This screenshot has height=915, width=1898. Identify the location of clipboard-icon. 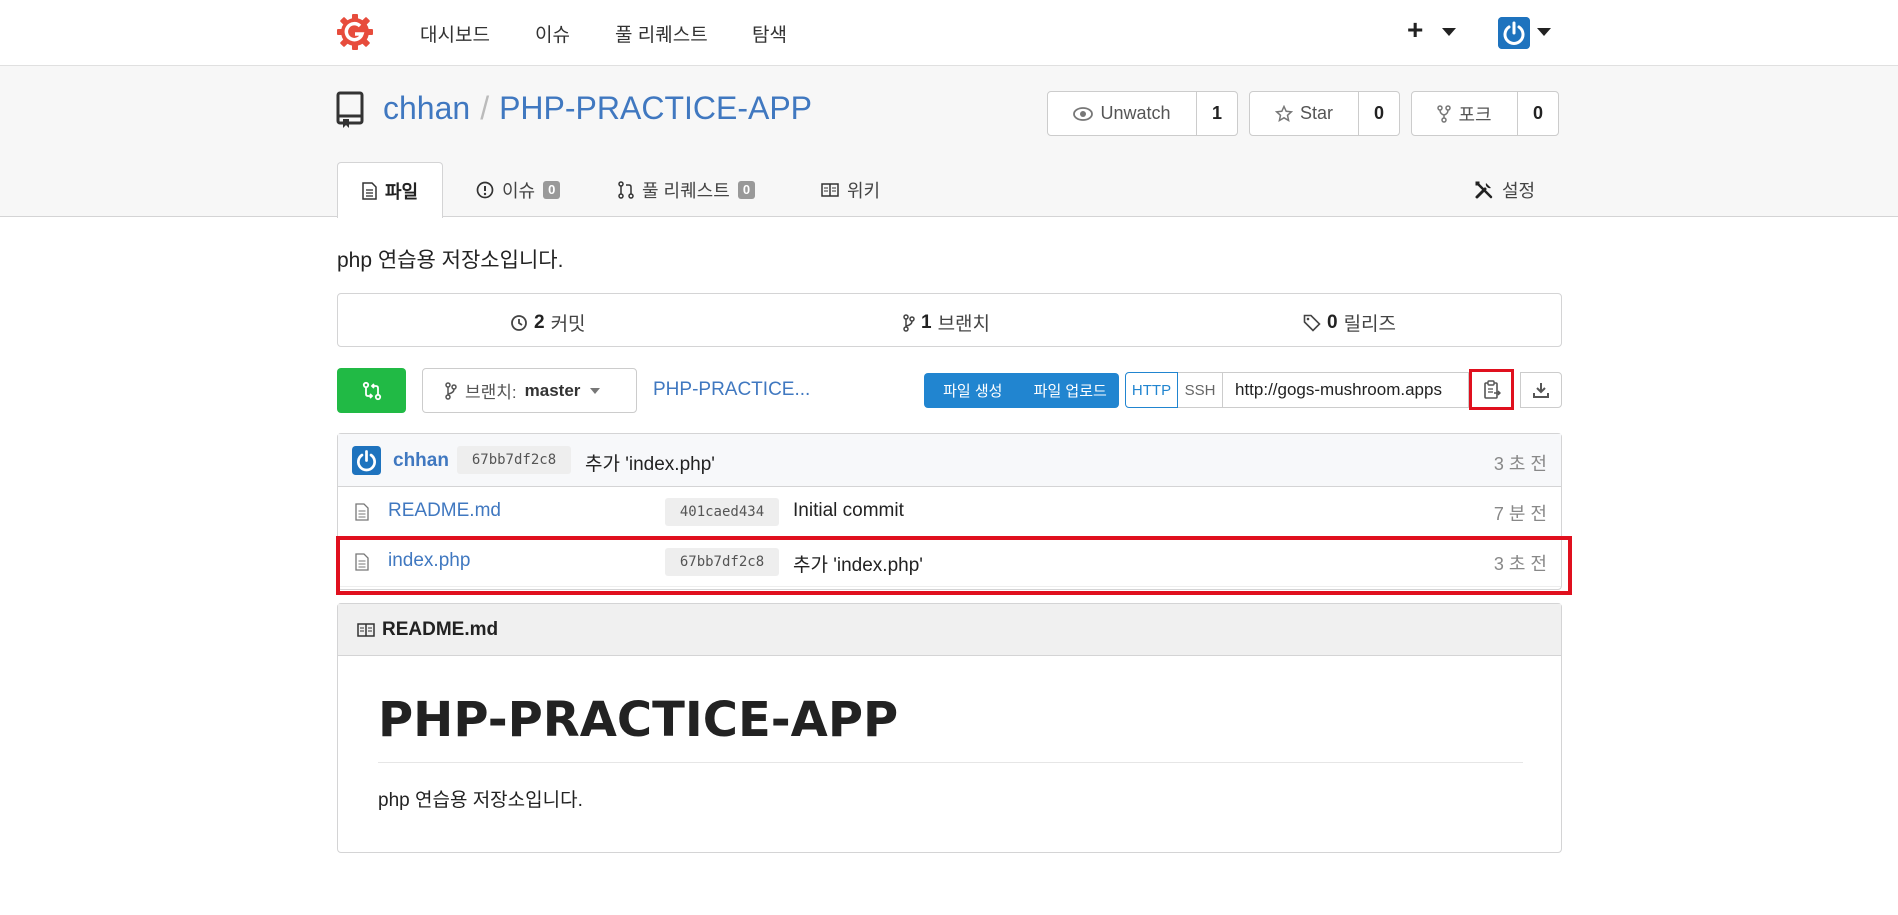
(1492, 389).